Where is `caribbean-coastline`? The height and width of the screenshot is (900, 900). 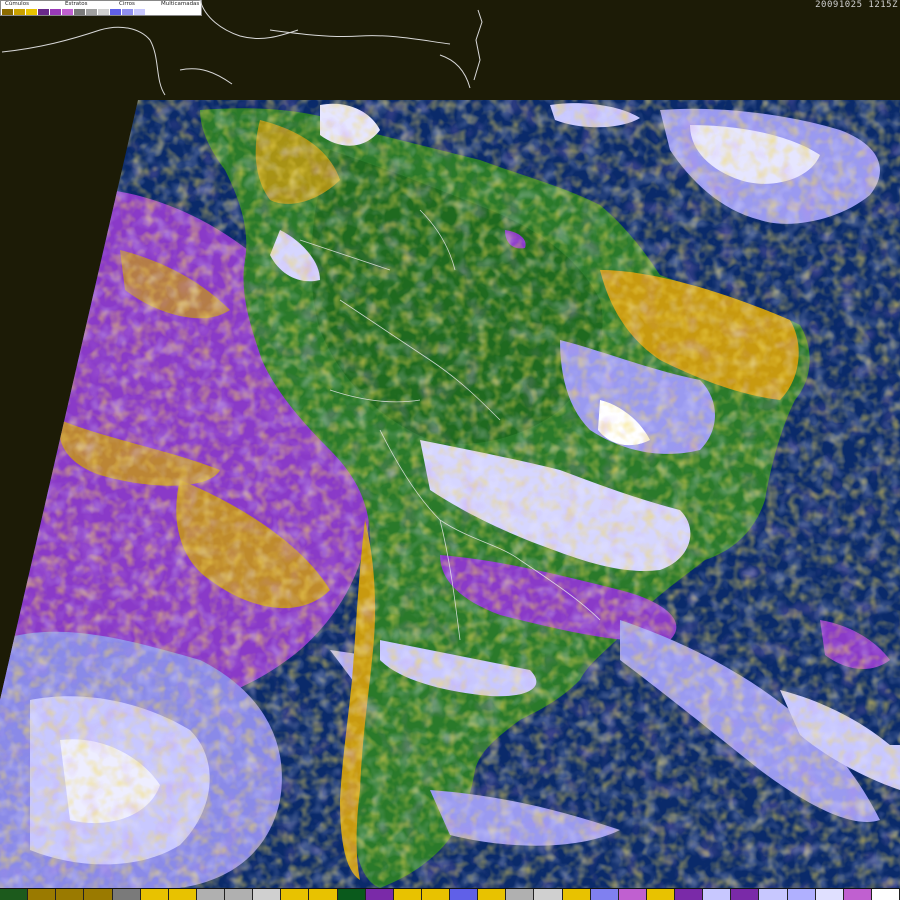
caribbean-coastline is located at coordinates (242, 48).